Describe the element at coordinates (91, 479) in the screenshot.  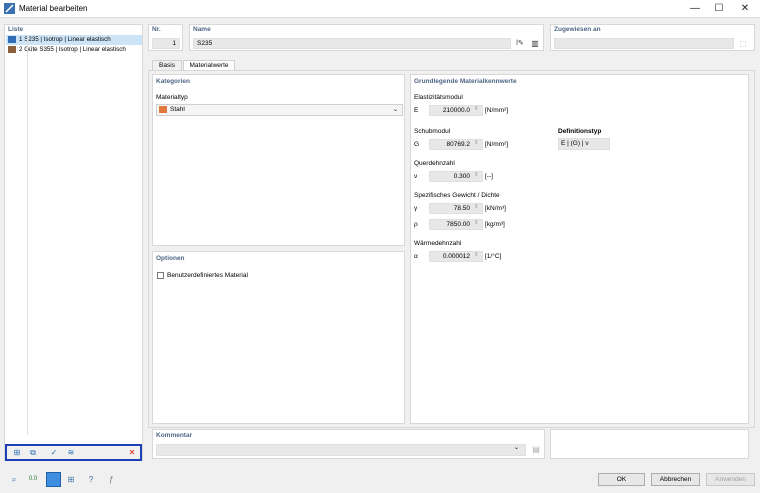
I see `help-icon: ?` at that location.